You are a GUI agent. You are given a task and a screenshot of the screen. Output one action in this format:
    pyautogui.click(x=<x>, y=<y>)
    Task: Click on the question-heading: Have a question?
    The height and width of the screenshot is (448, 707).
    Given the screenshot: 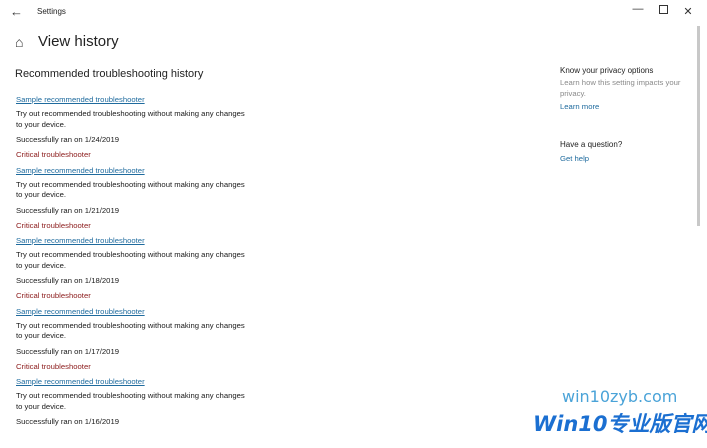 What is the action you would take?
    pyautogui.click(x=591, y=144)
    